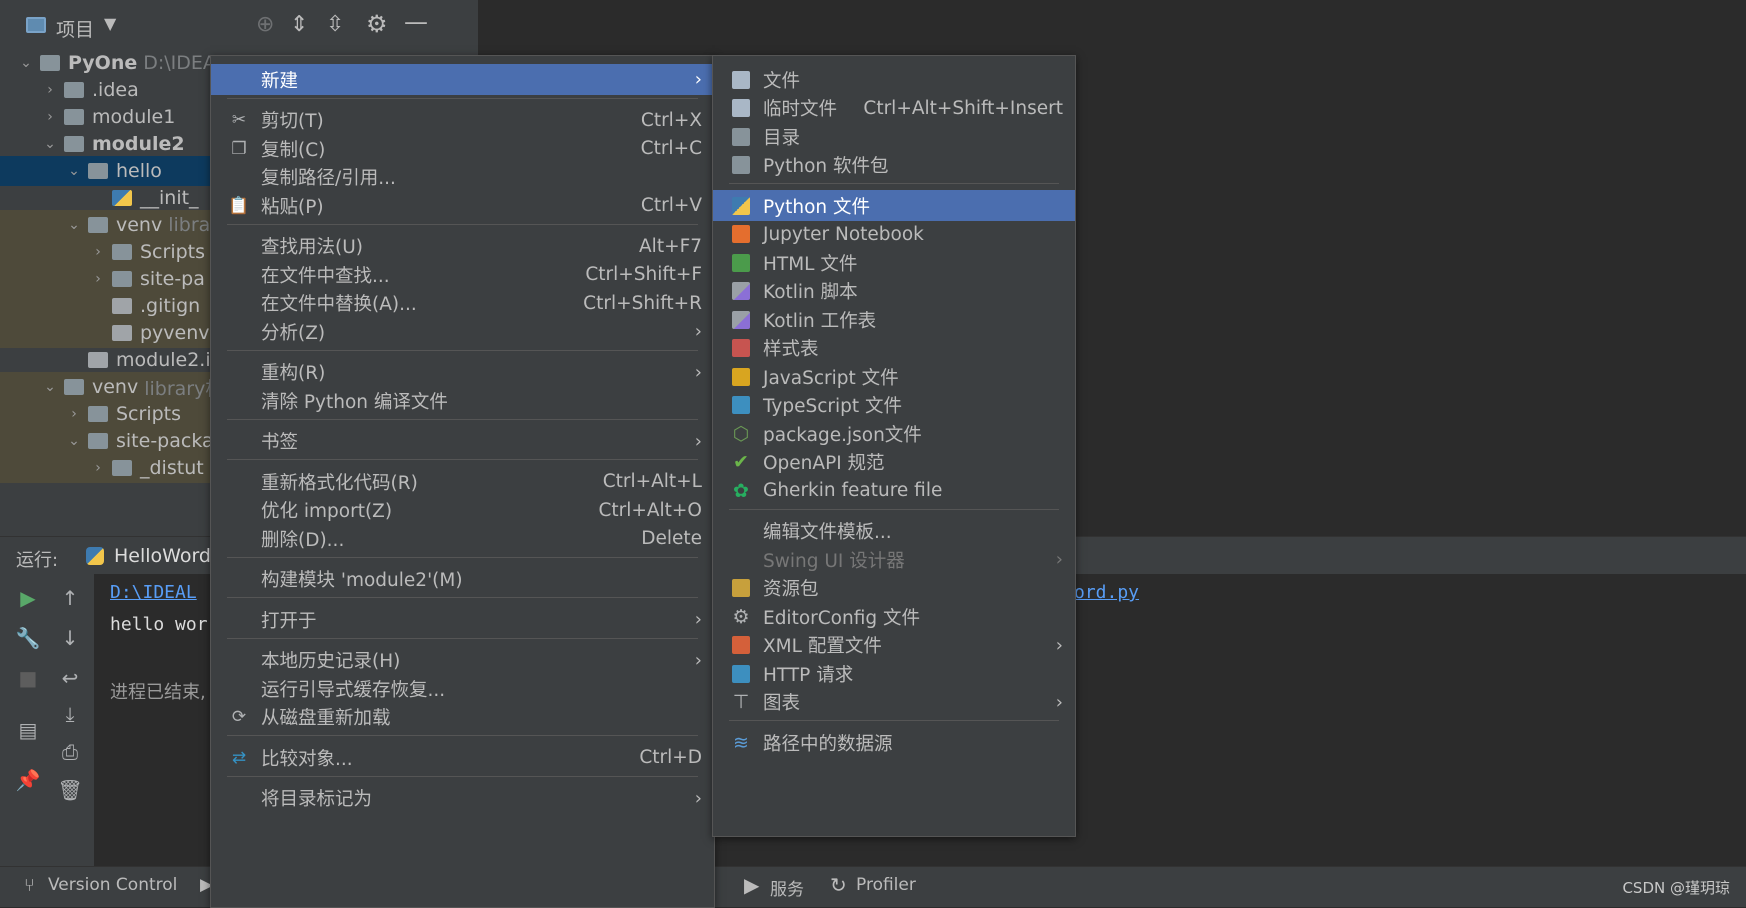 This screenshot has width=1746, height=908. I want to click on menu-item: 优化 import(Z) Ctrl+Alt+O, so click(462, 510).